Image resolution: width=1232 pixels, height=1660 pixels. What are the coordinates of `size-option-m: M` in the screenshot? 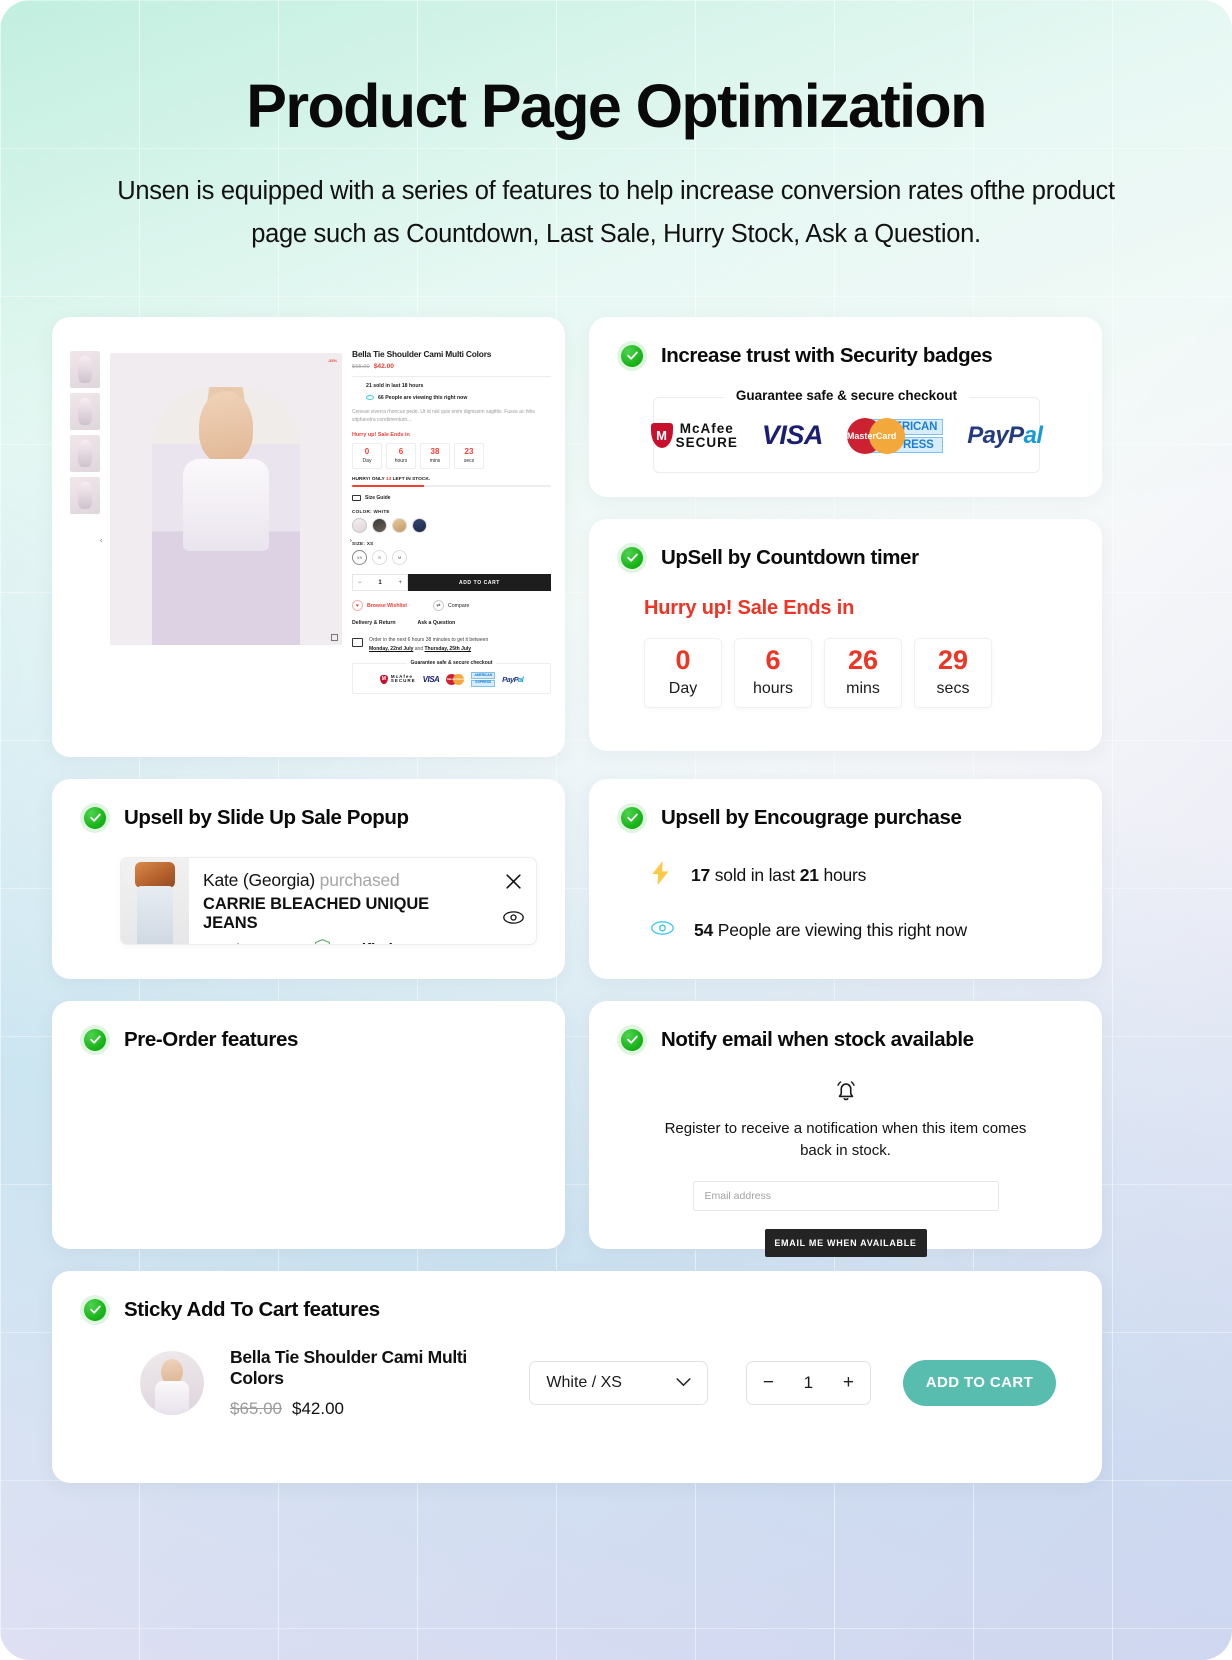 It's located at (399, 558).